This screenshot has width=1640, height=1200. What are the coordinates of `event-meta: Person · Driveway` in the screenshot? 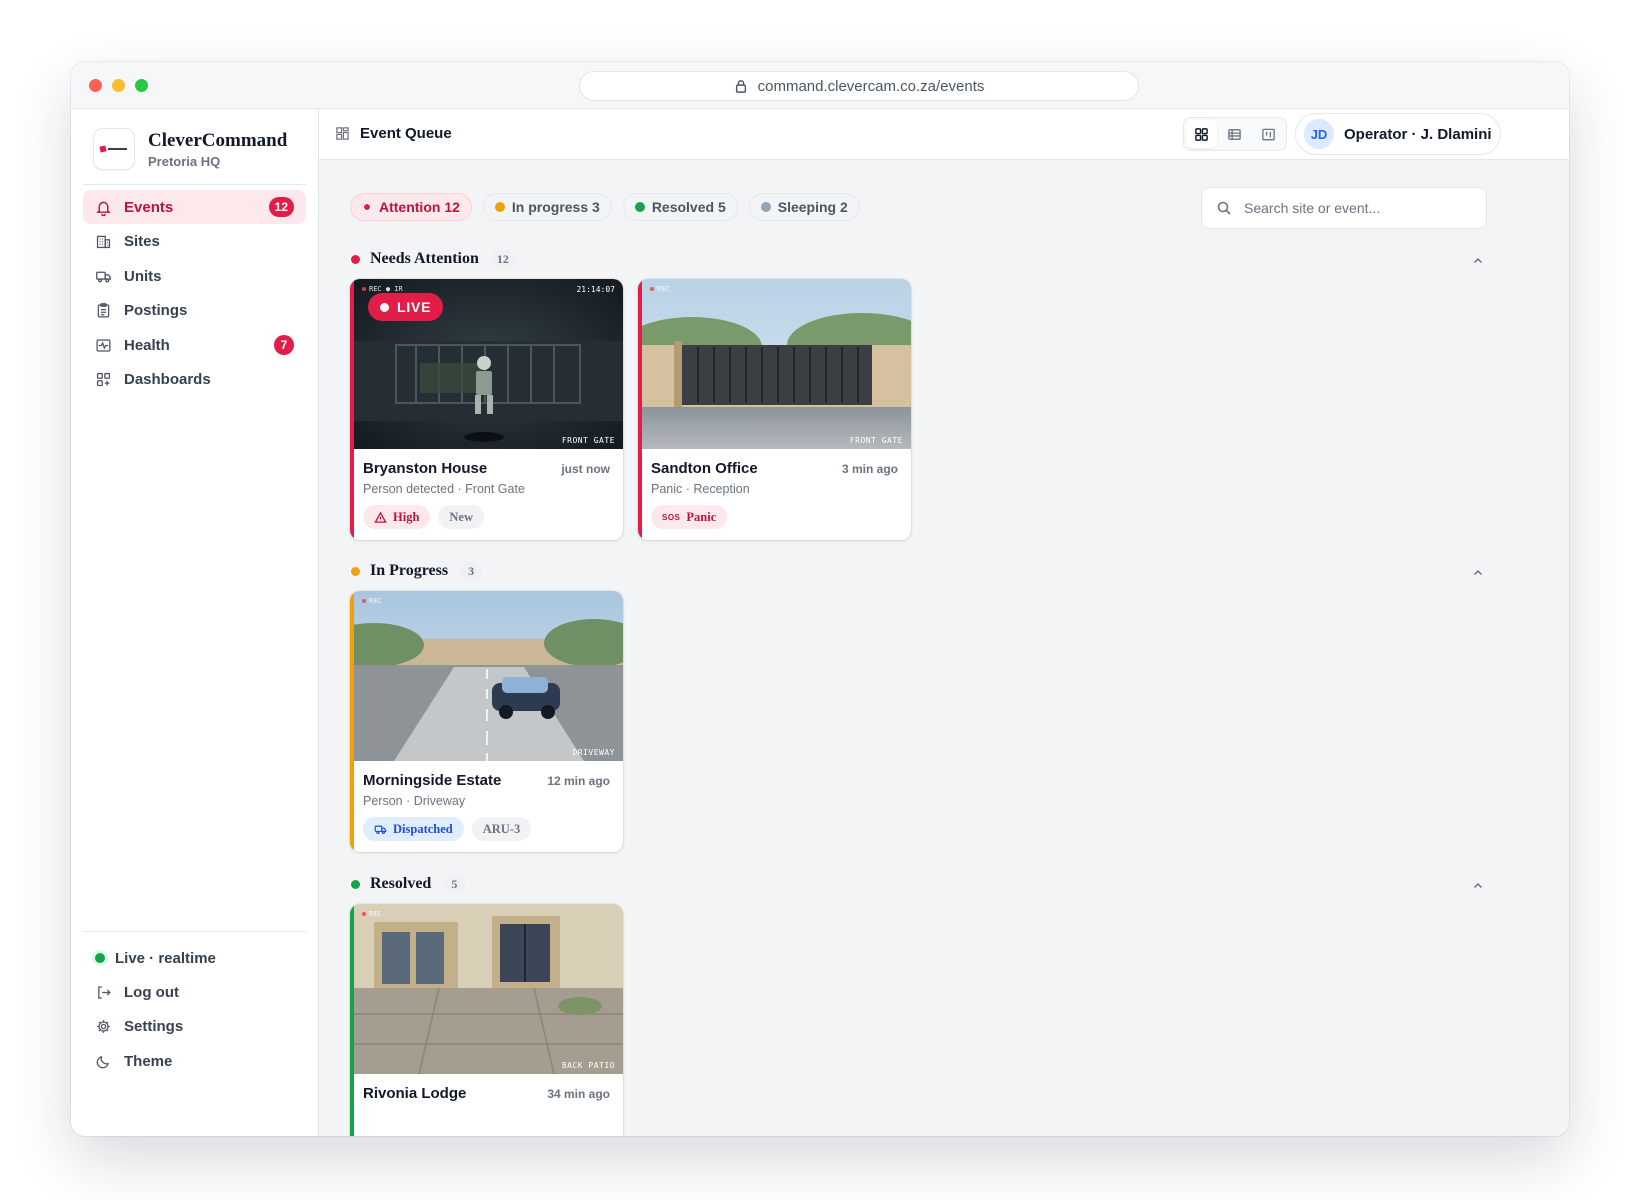 It's located at (414, 801).